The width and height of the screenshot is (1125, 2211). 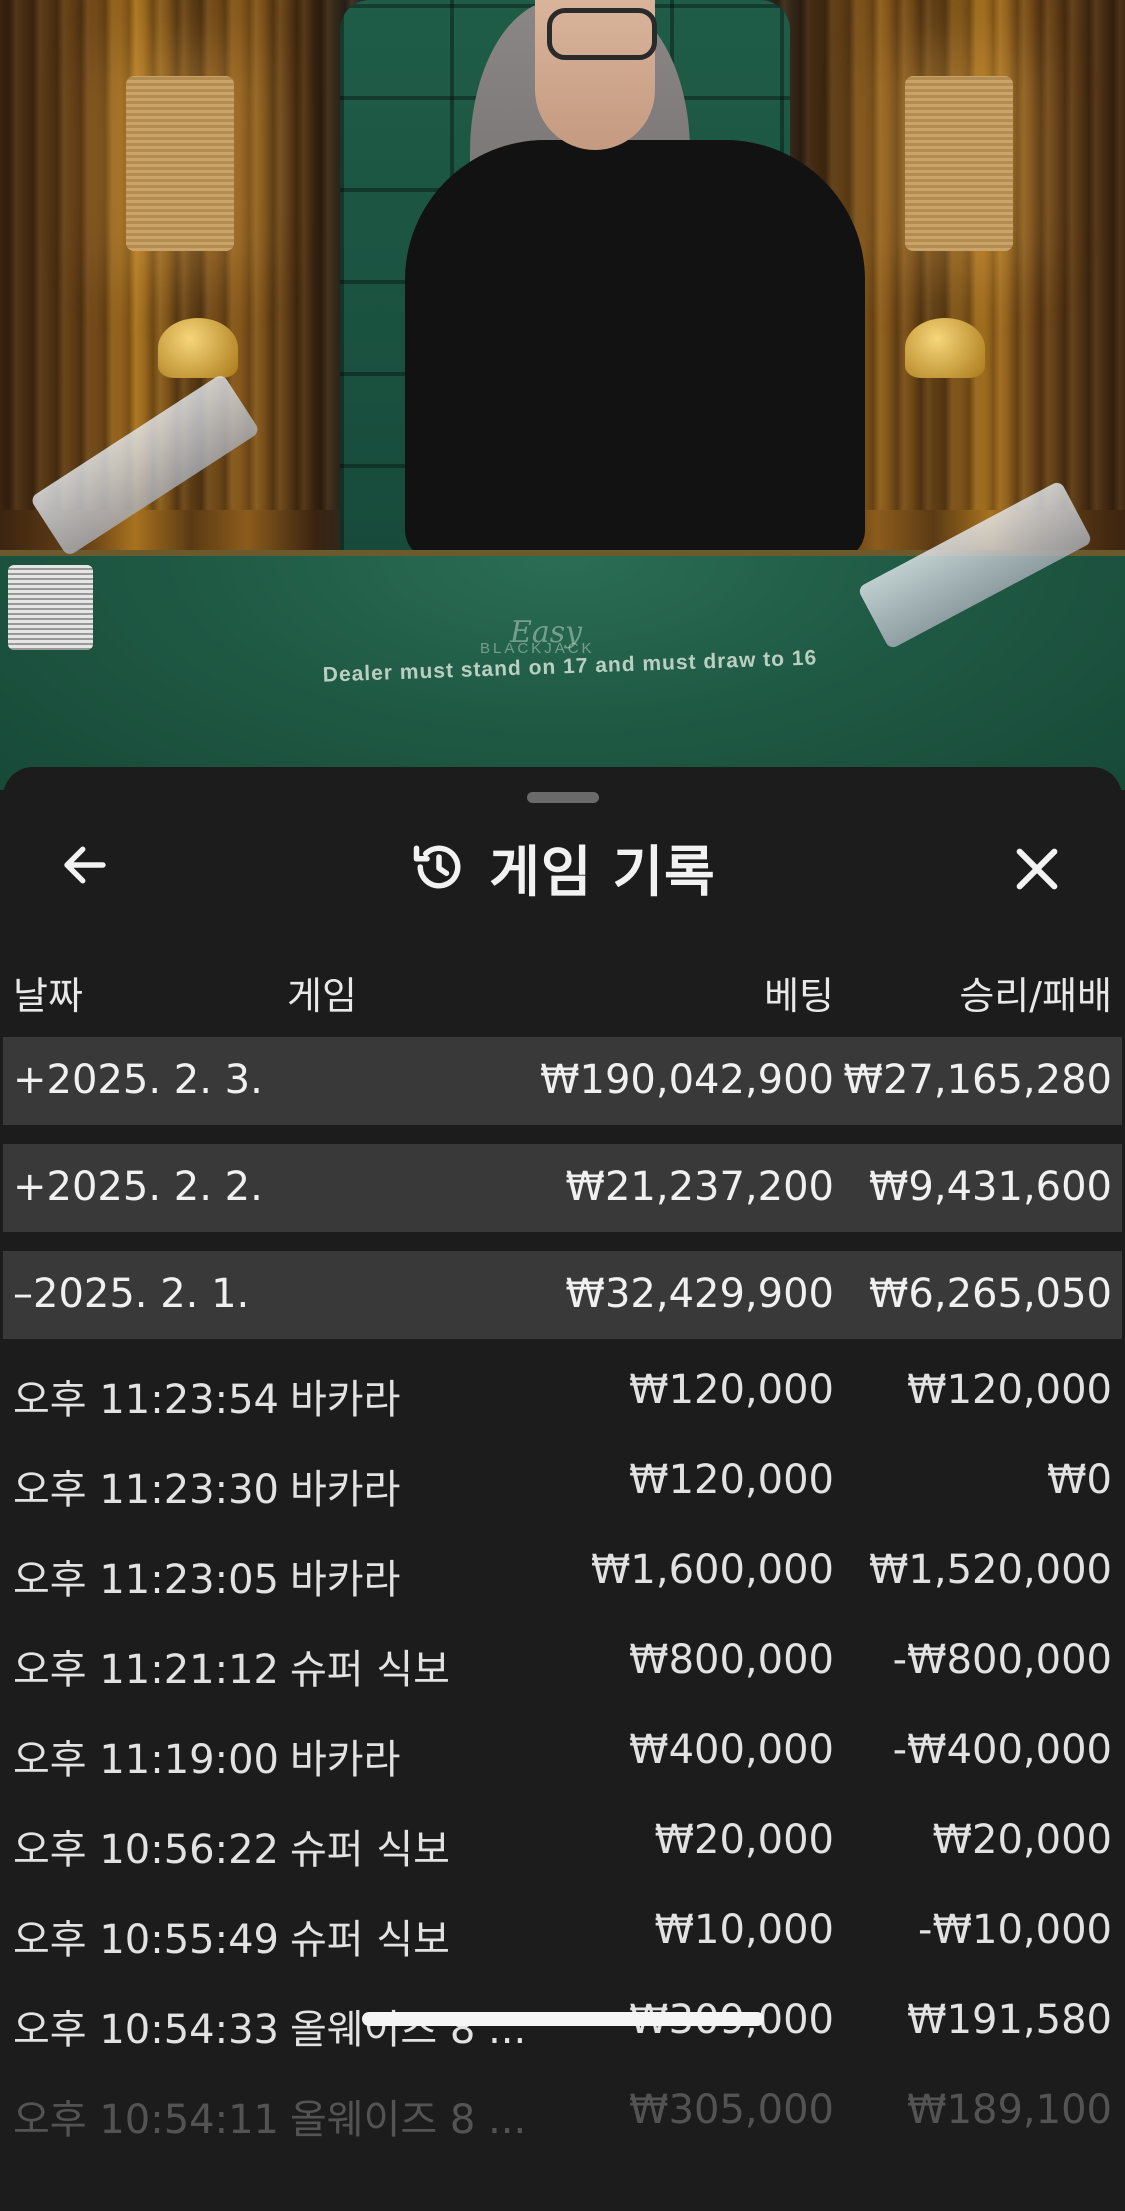 What do you see at coordinates (180, 163) in the screenshot?
I see `lamp-left` at bounding box center [180, 163].